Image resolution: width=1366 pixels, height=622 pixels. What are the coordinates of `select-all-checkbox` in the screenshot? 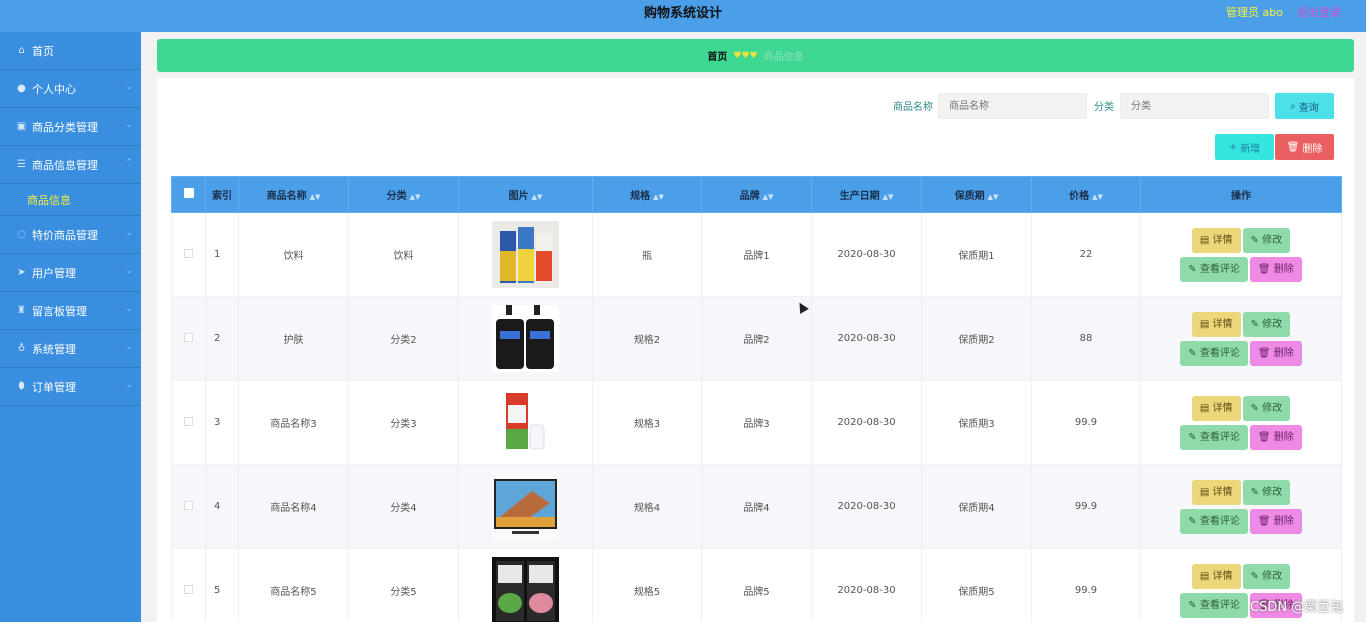 It's located at (188, 194).